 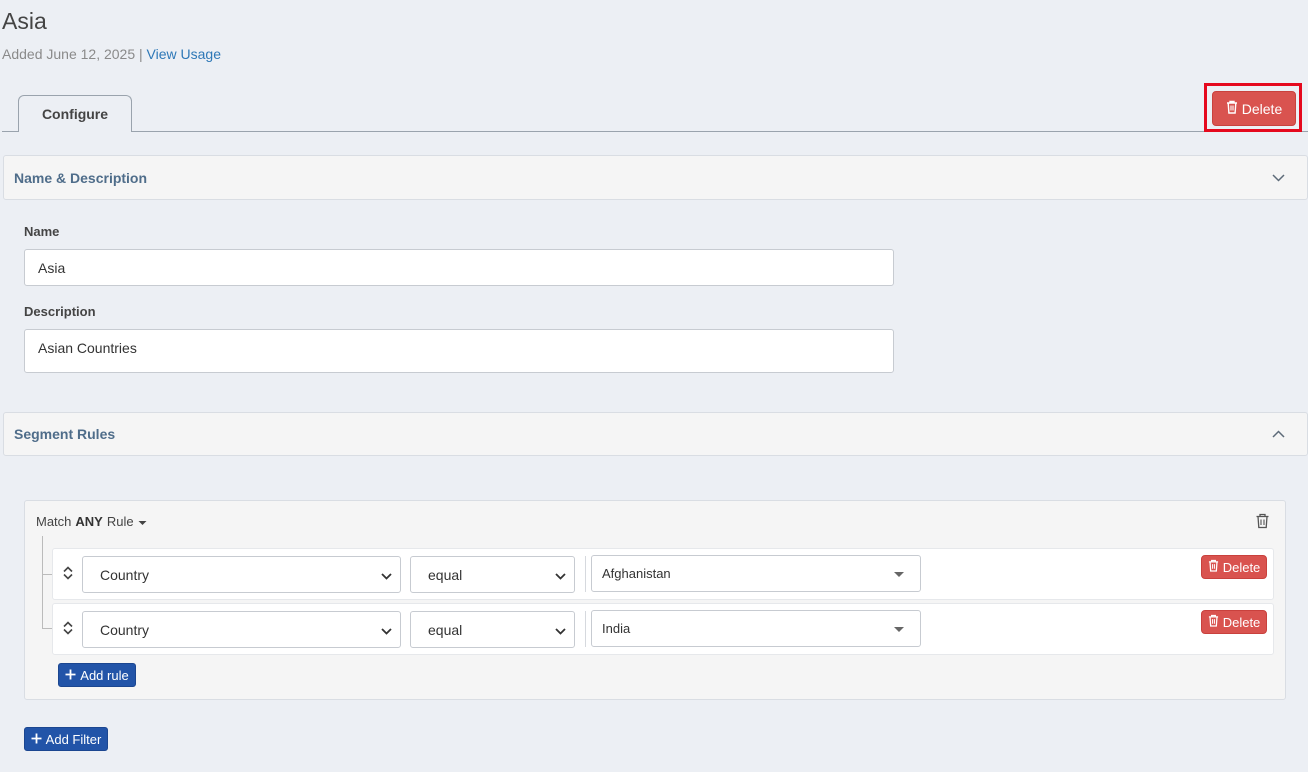 I want to click on add-rule-button: Add rule, so click(x=97, y=675).